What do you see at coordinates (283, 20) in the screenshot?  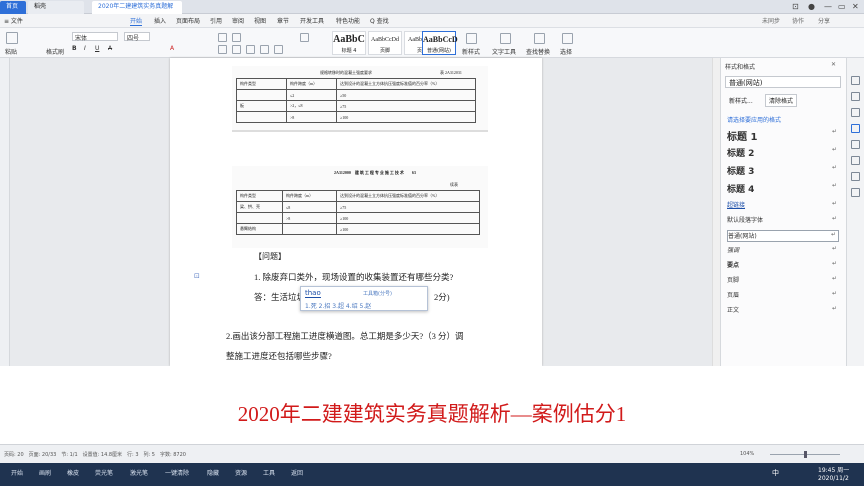 I see `menu-chapter: 章节` at bounding box center [283, 20].